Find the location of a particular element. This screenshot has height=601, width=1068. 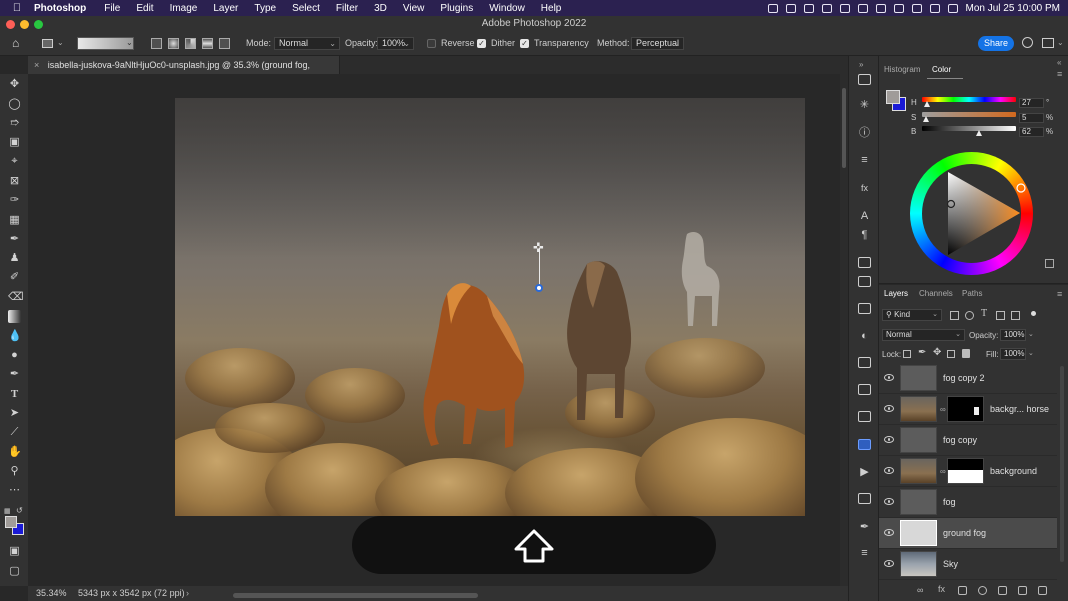

reflected-gradient-icon is located at coordinates (207, 43).